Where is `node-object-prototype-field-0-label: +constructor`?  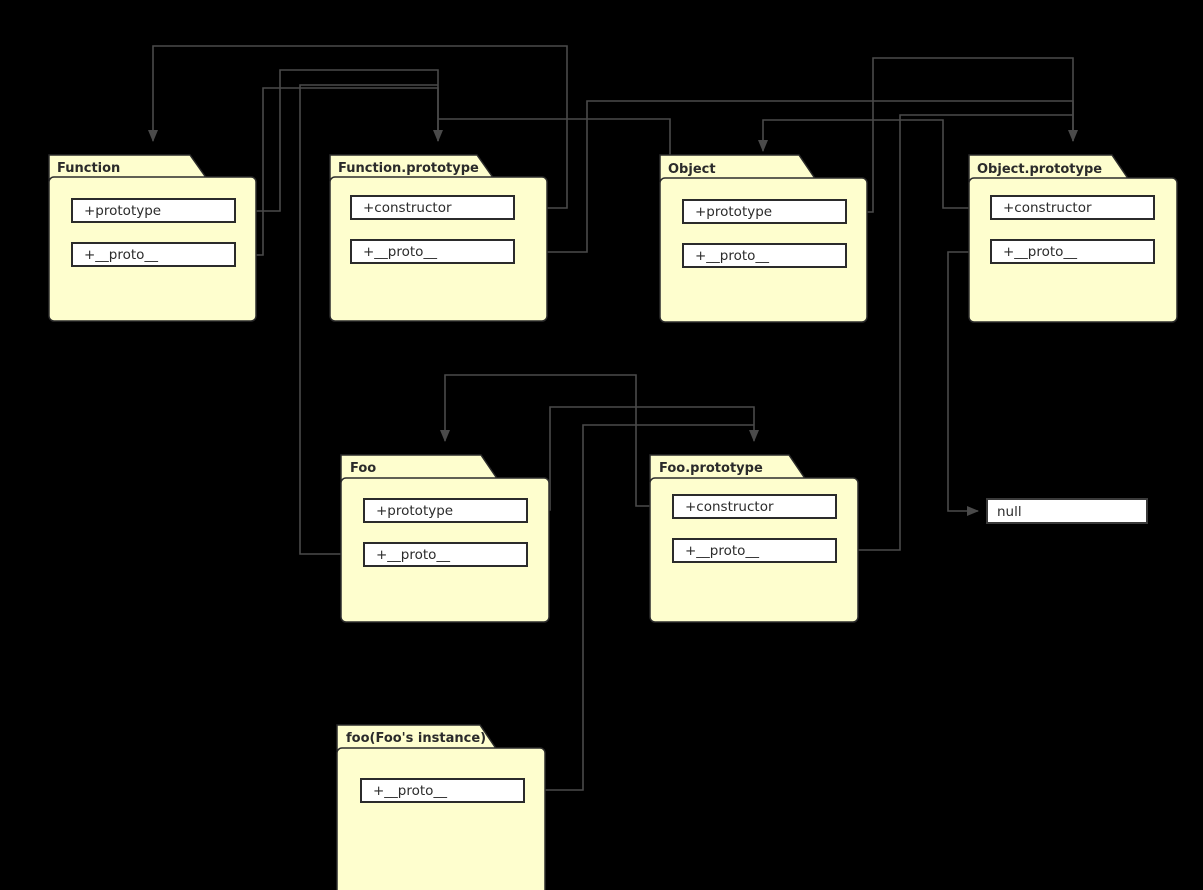 node-object-prototype-field-0-label: +constructor is located at coordinates (1047, 208).